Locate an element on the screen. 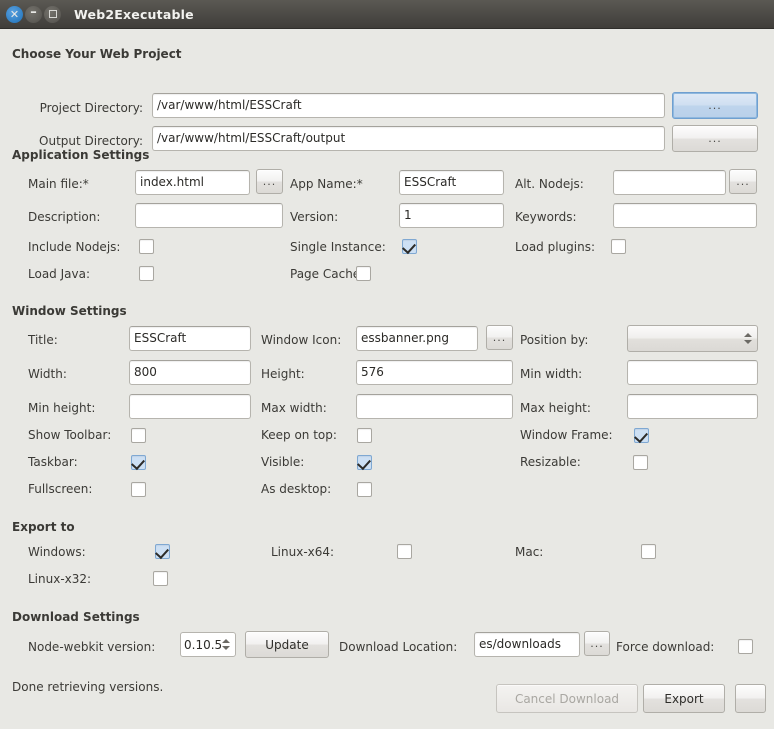  page-cache-label: Page Cache: is located at coordinates (327, 274).